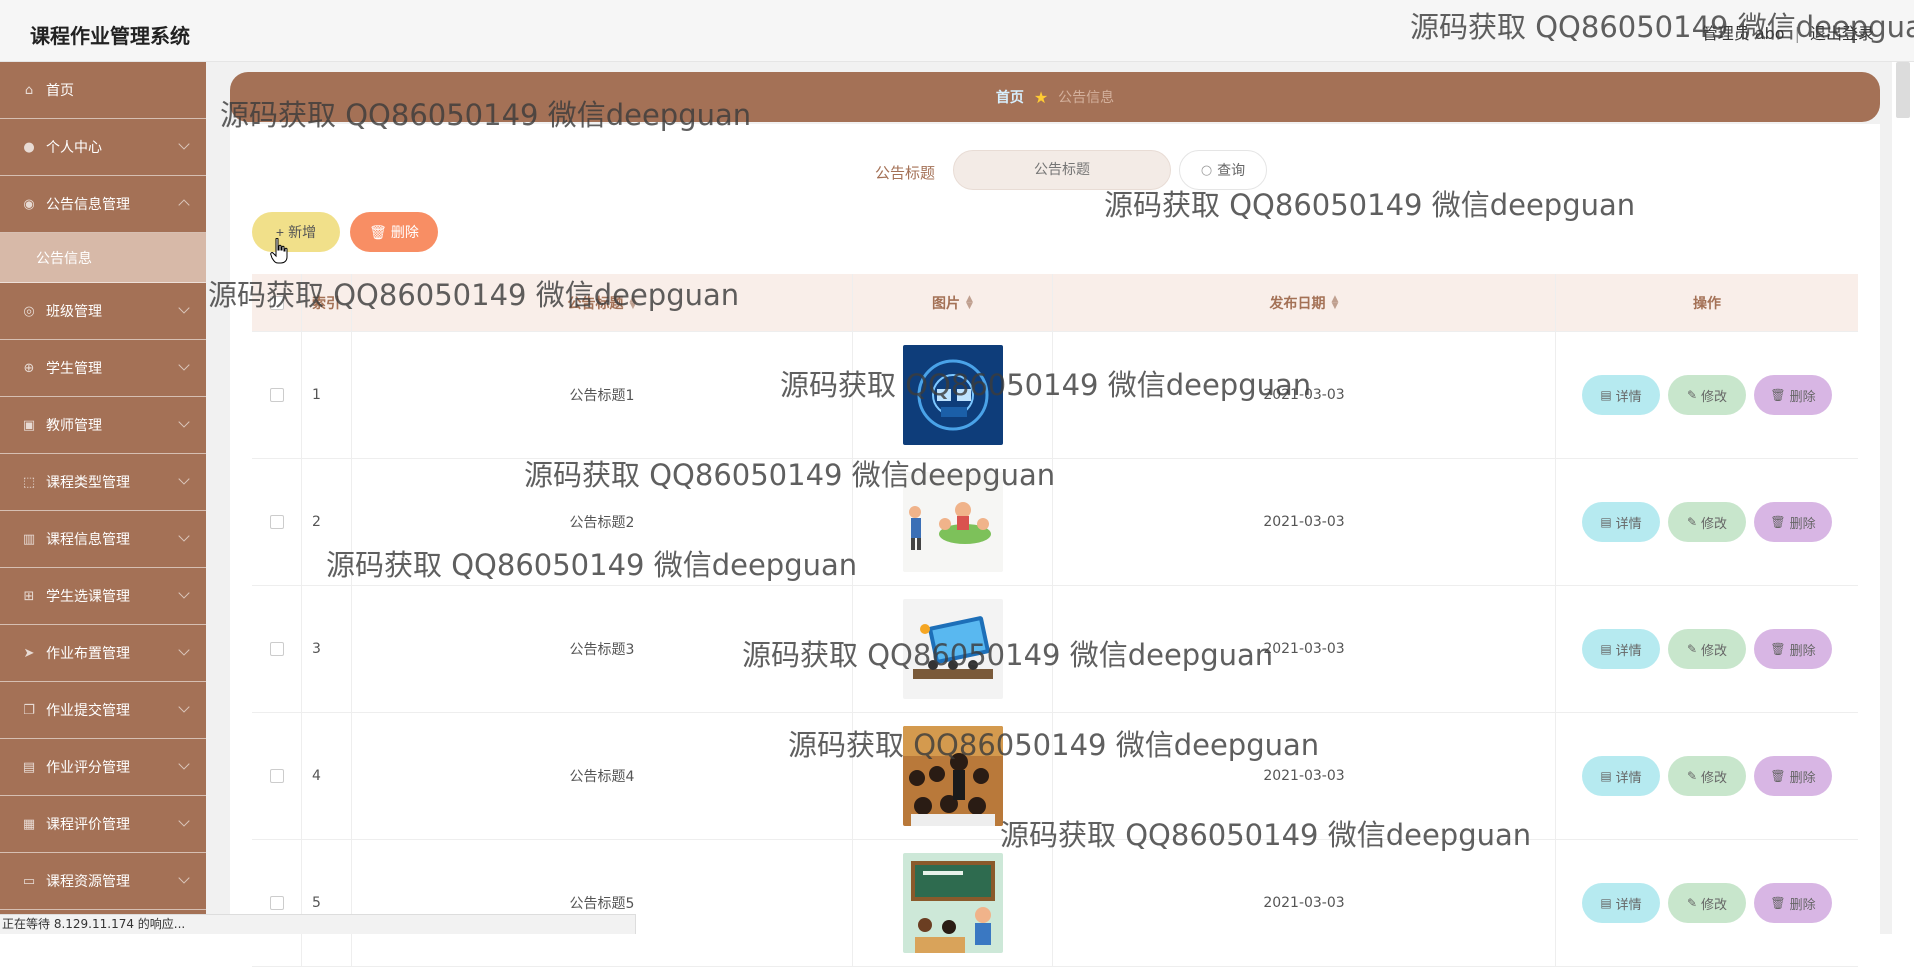  I want to click on header-date-label: 发布日期, so click(1297, 303).